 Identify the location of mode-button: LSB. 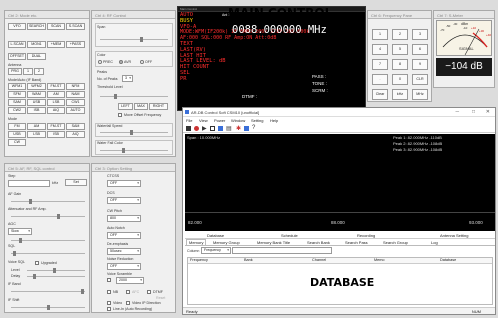
(56, 102).